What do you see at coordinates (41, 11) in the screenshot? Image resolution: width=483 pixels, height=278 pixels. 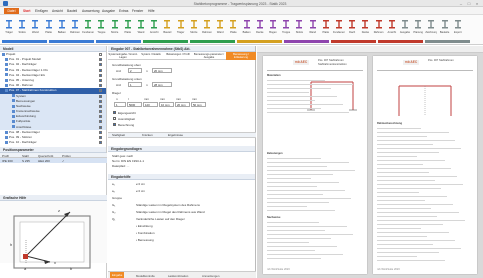 I see `menu-item-einfuegen: Einfügen` at bounding box center [41, 11].